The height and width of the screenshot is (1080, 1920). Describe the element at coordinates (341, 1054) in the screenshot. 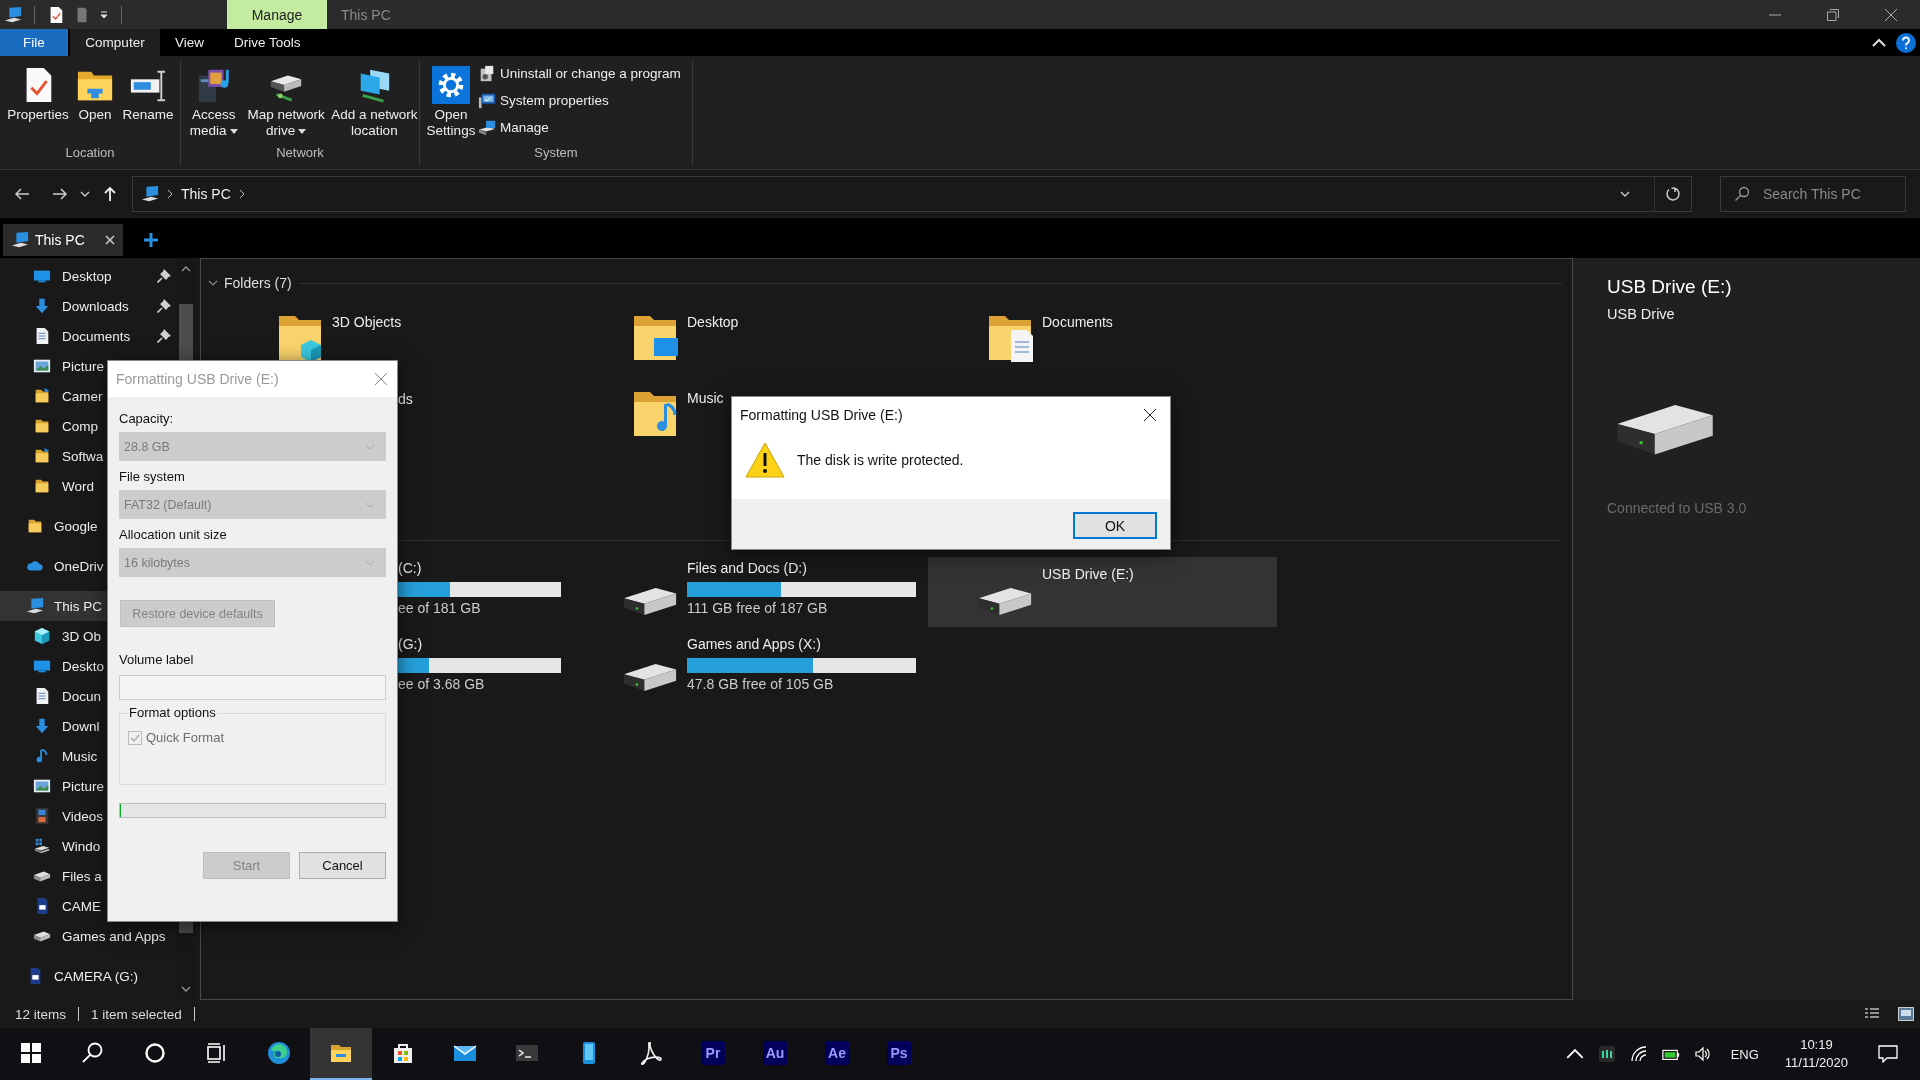

I see `taskbar-button` at that location.